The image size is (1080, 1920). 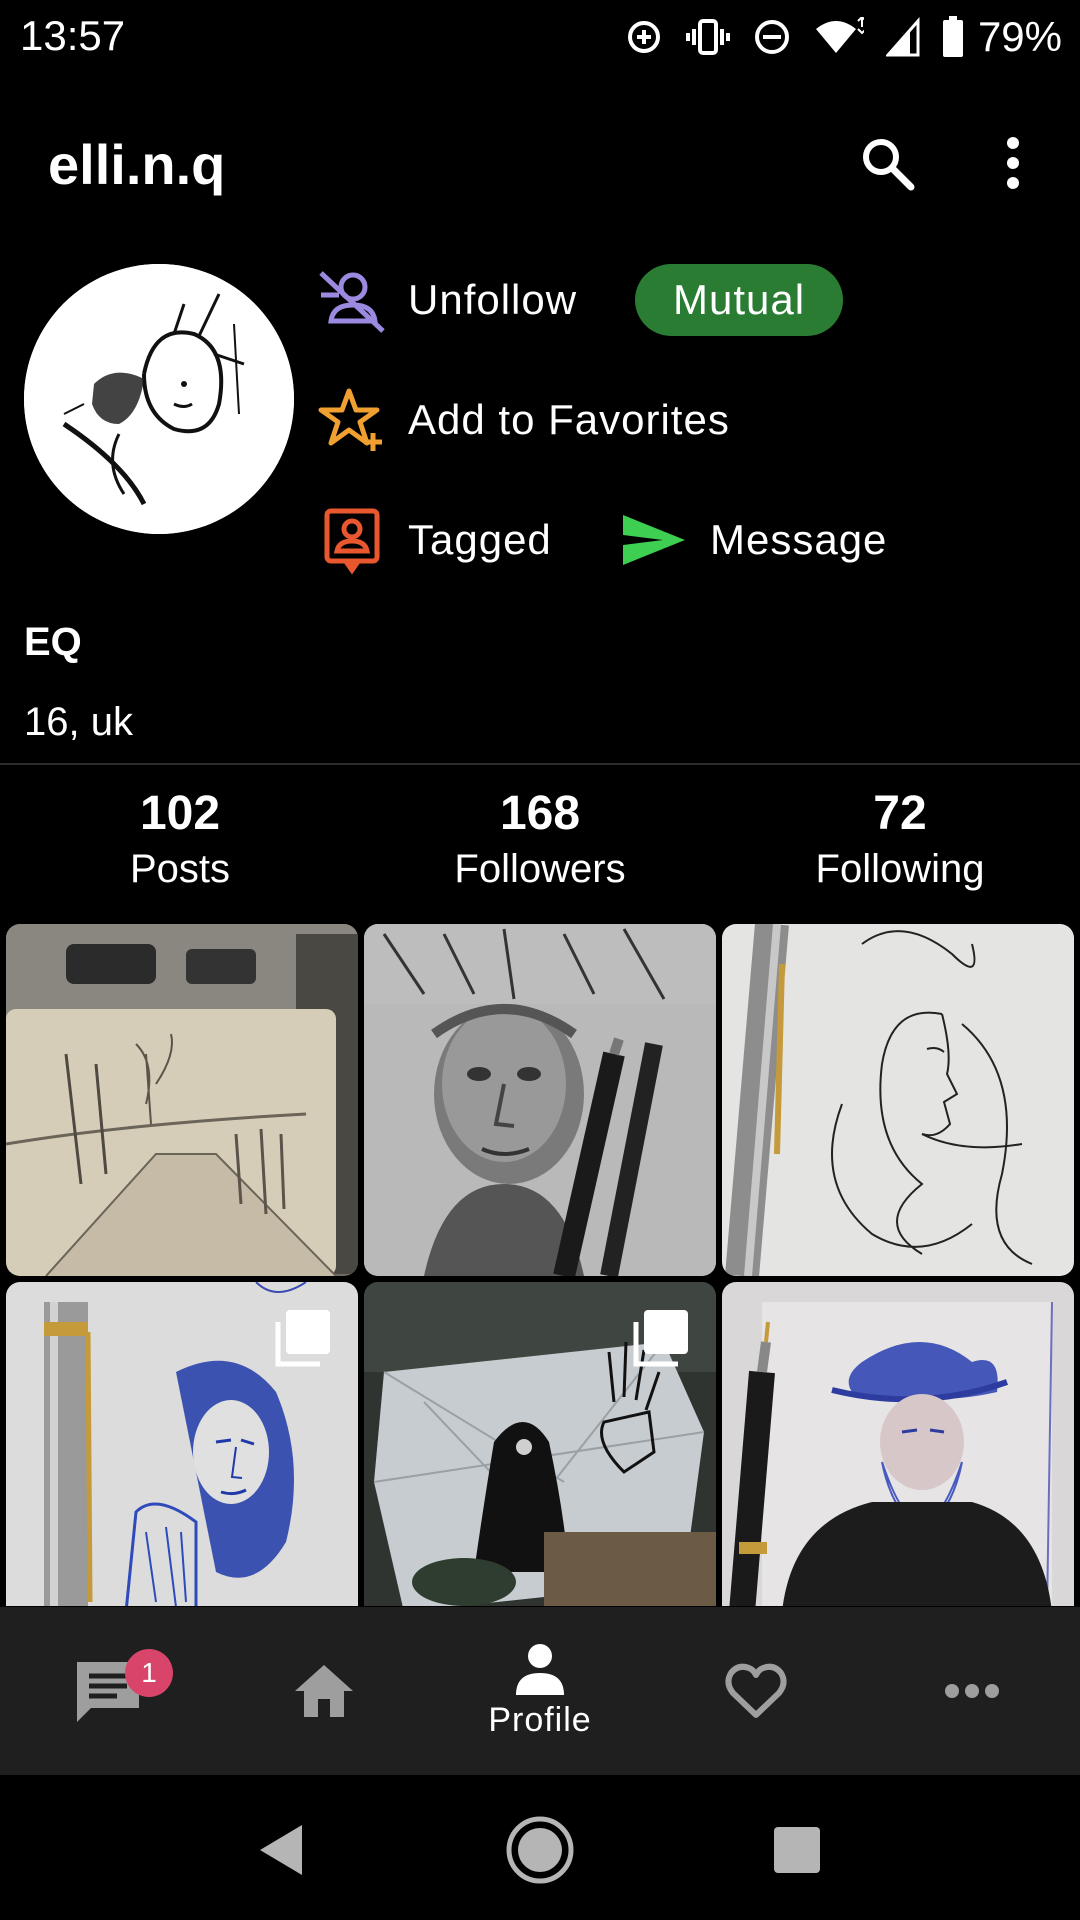 I want to click on unfollow-label: Unfollow, so click(x=493, y=299).